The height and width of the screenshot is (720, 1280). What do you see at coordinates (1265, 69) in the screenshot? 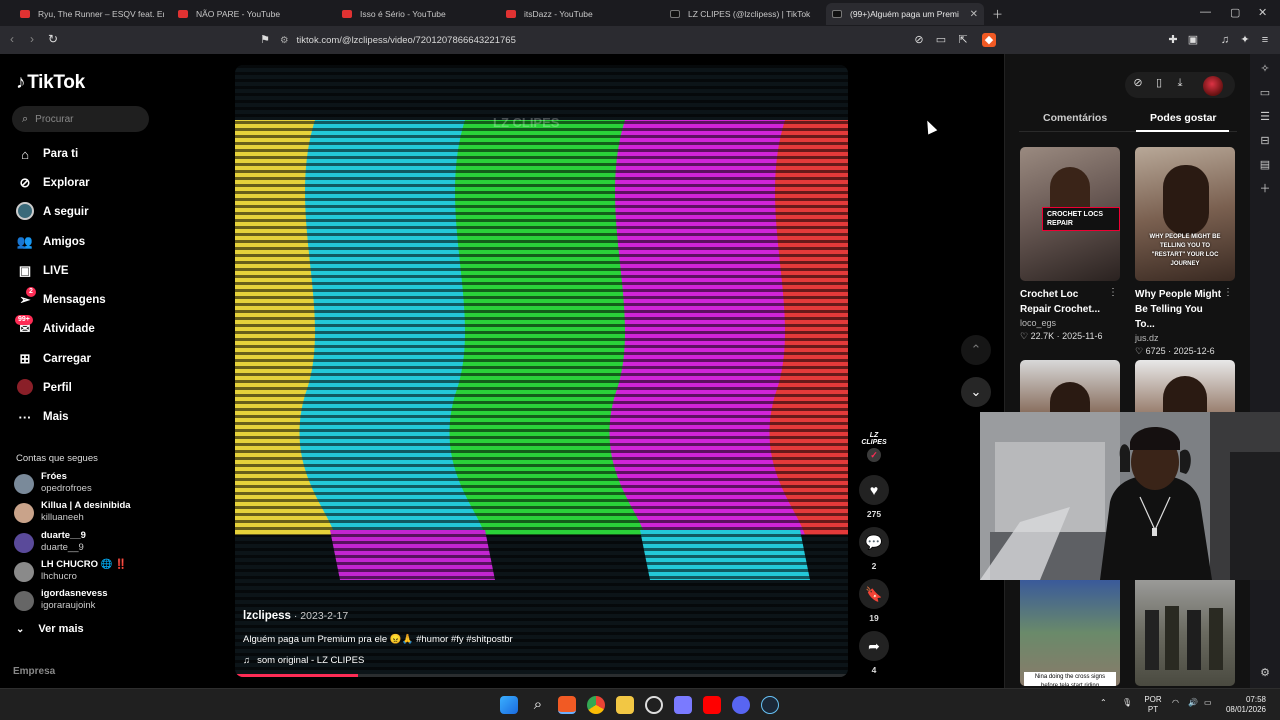
I see `leo-icon: ✧` at bounding box center [1265, 69].